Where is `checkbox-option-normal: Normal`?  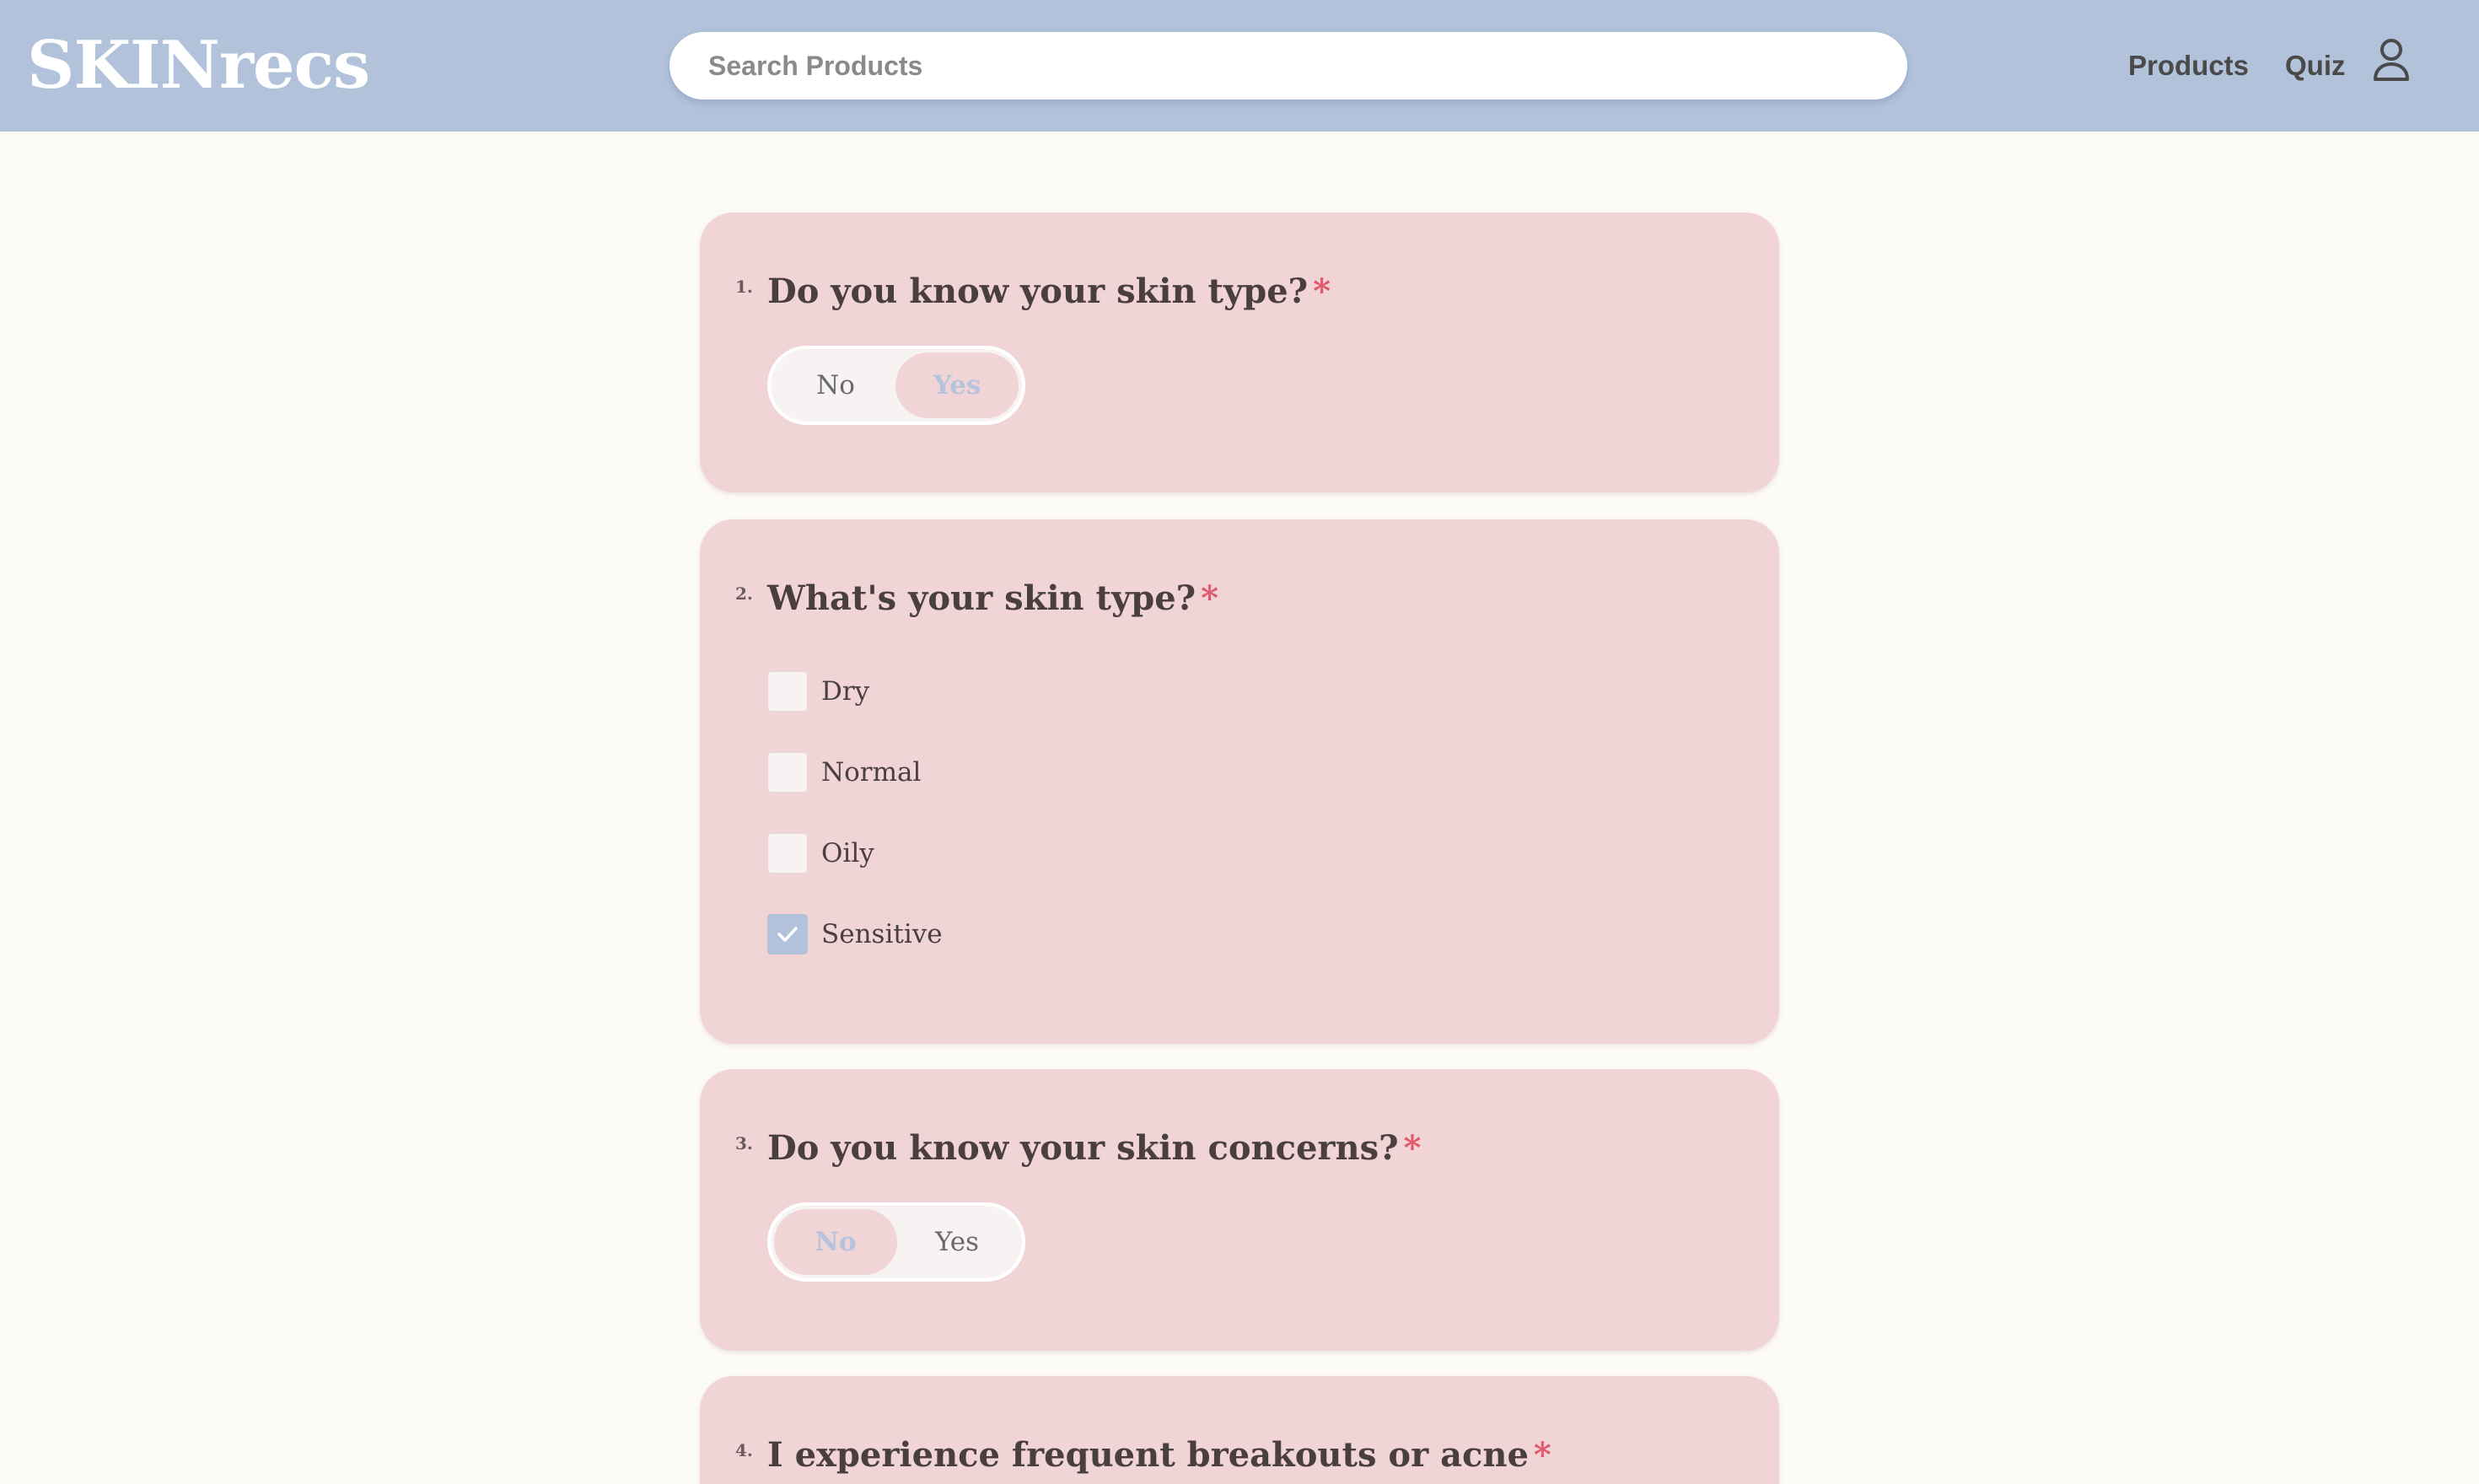
checkbox-option-normal: Normal is located at coordinates (844, 772).